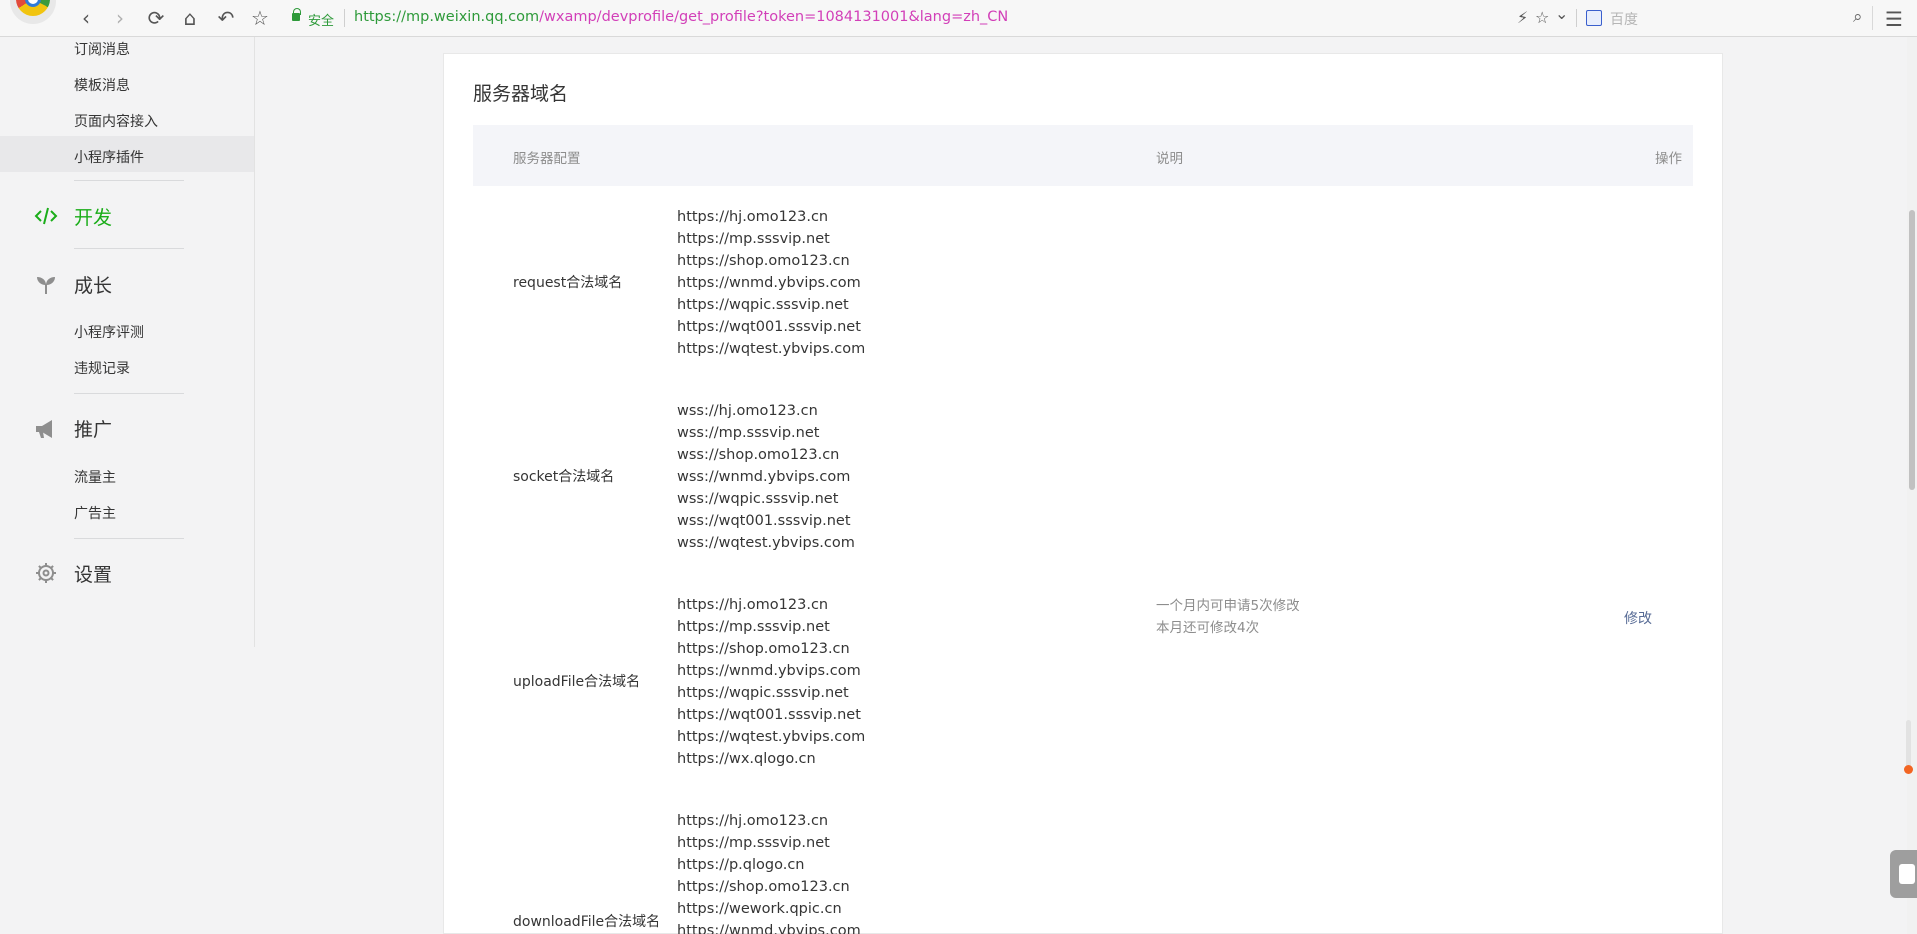  What do you see at coordinates (521, 94) in the screenshot?
I see `page-title: 服务器域名` at bounding box center [521, 94].